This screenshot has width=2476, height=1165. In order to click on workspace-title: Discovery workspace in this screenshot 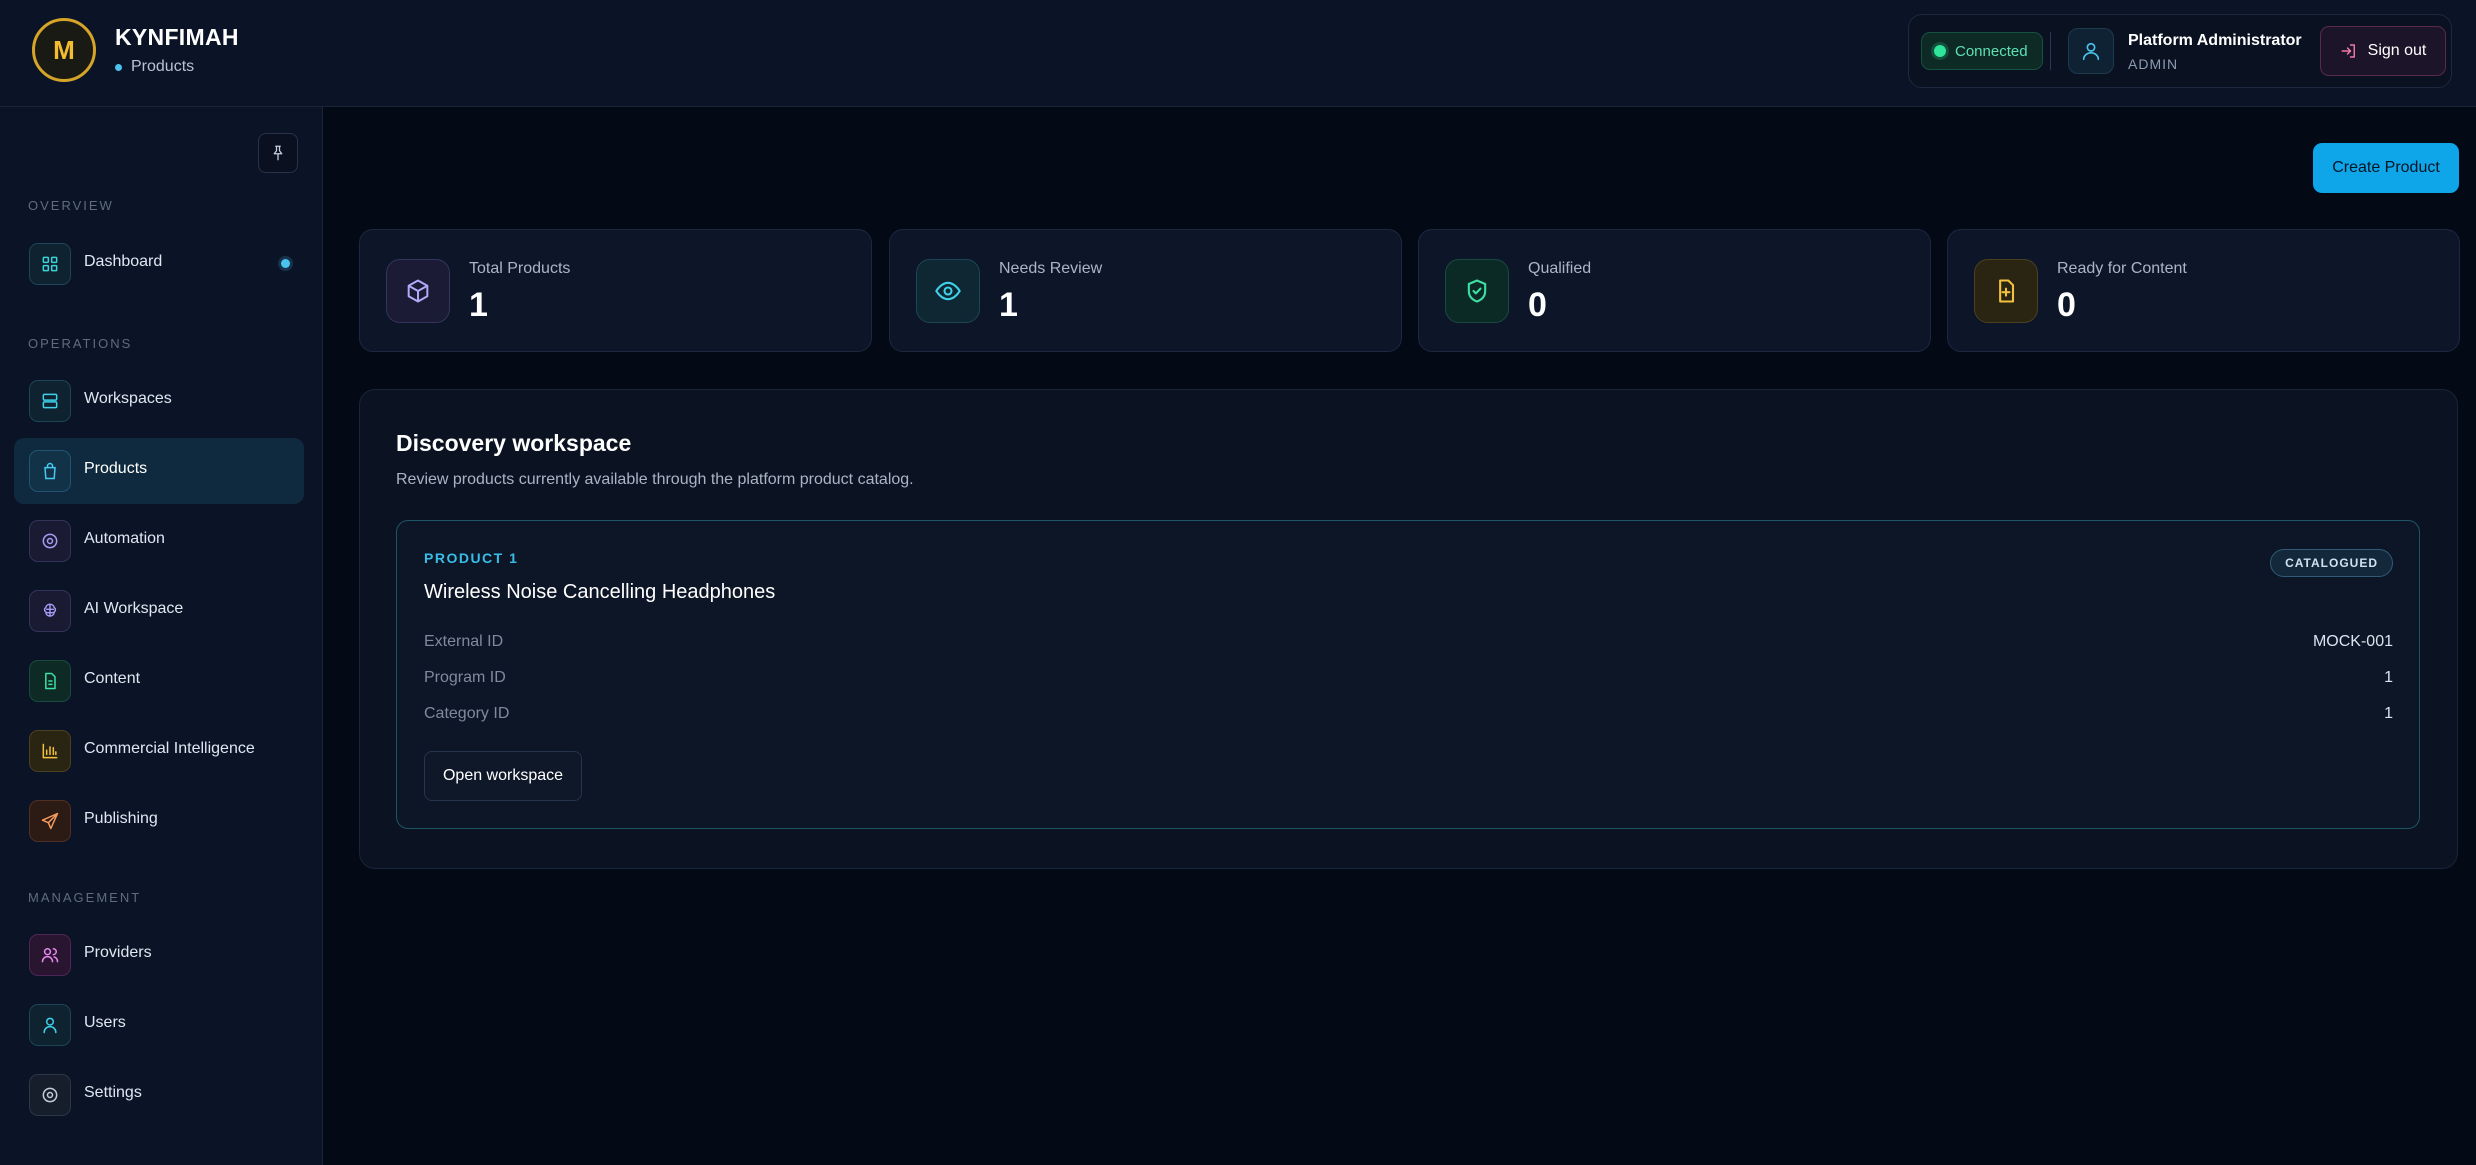, I will do `click(514, 443)`.